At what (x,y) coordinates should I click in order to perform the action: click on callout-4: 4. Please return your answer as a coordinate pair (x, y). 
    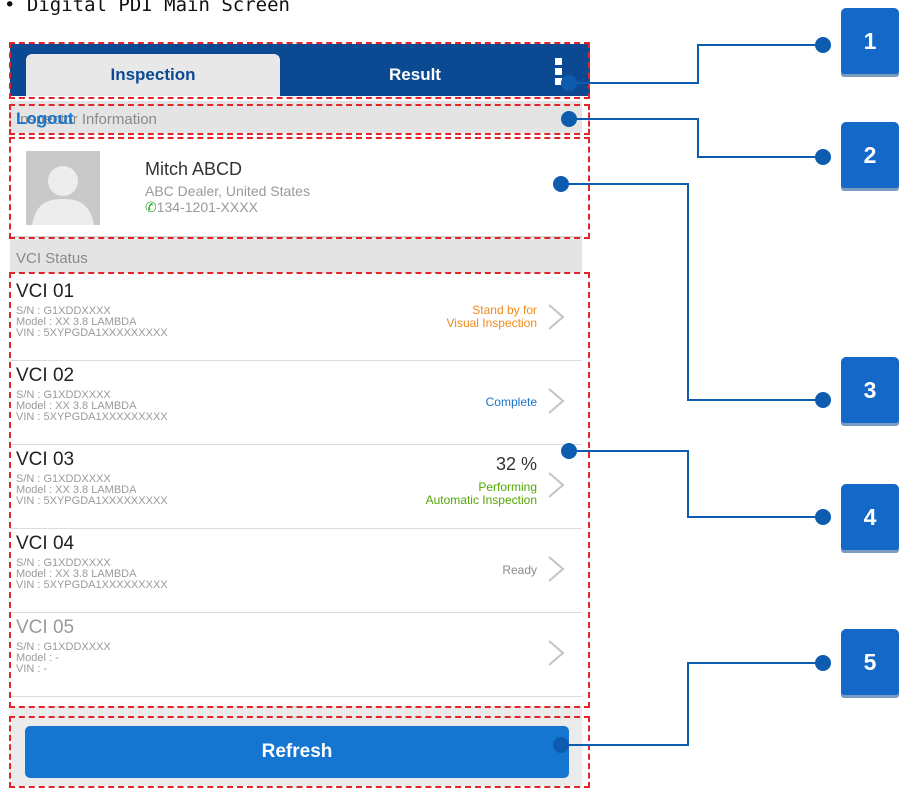
    Looking at the image, I should click on (870, 517).